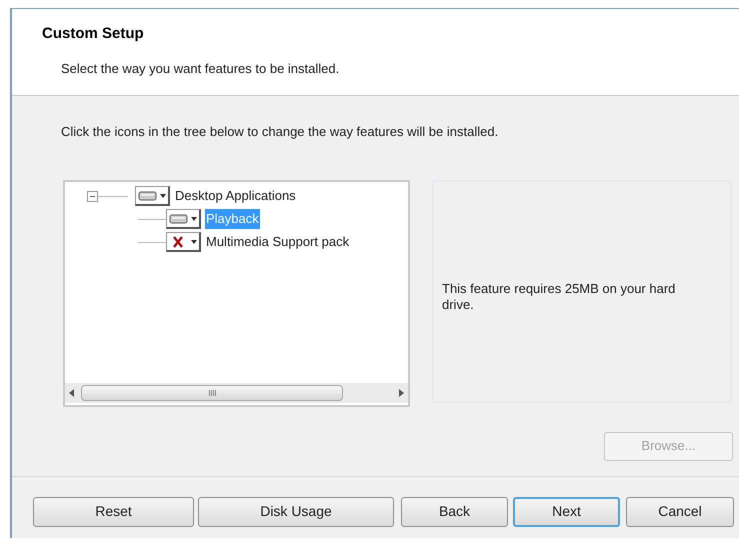 The height and width of the screenshot is (546, 739). I want to click on feature-description: This feature requires 25MB on your hard drive., so click(559, 297).